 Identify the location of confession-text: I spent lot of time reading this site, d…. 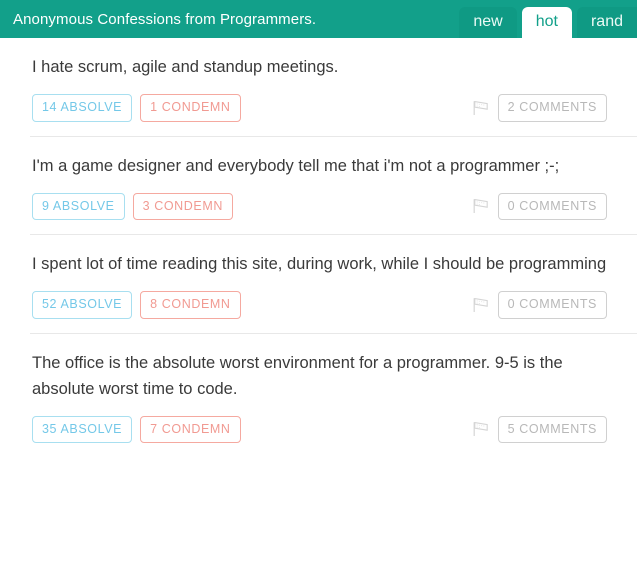
(319, 264).